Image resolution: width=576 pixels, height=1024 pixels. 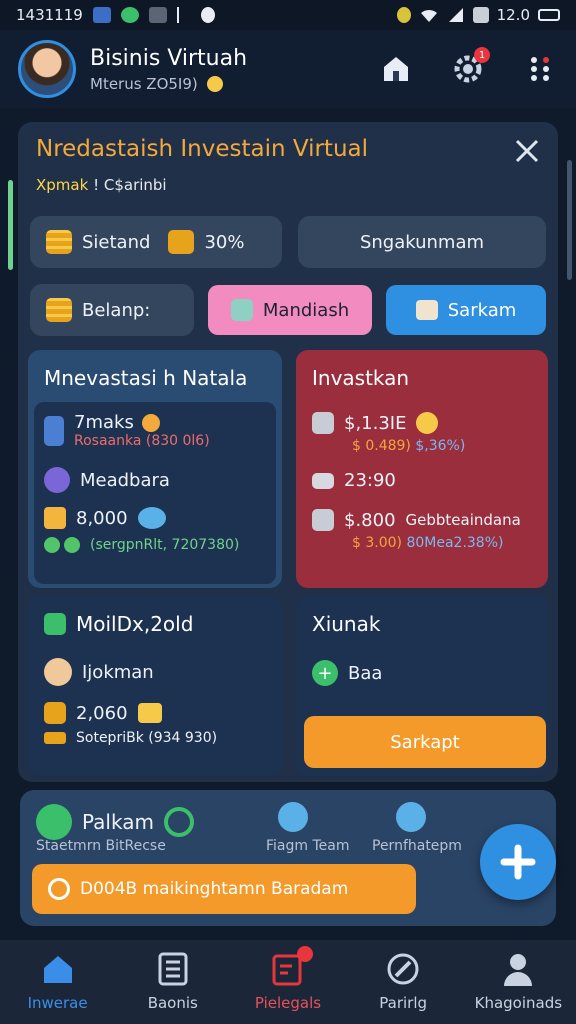 I want to click on user-icon, so click(x=293, y=817).